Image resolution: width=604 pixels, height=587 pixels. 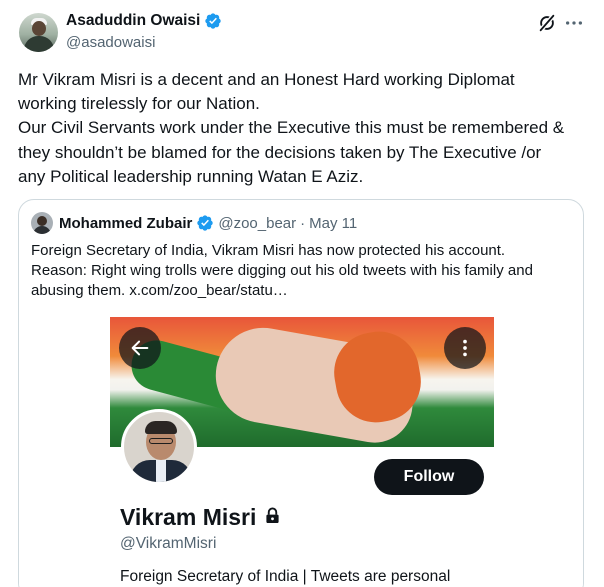 I want to click on lock-icon, so click(x=272, y=518).